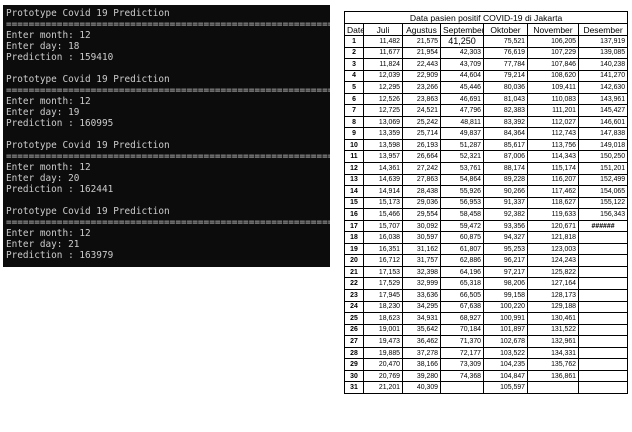 The width and height of the screenshot is (632, 432). Describe the element at coordinates (383, 76) in the screenshot. I see `value-cell: 12,039` at that location.